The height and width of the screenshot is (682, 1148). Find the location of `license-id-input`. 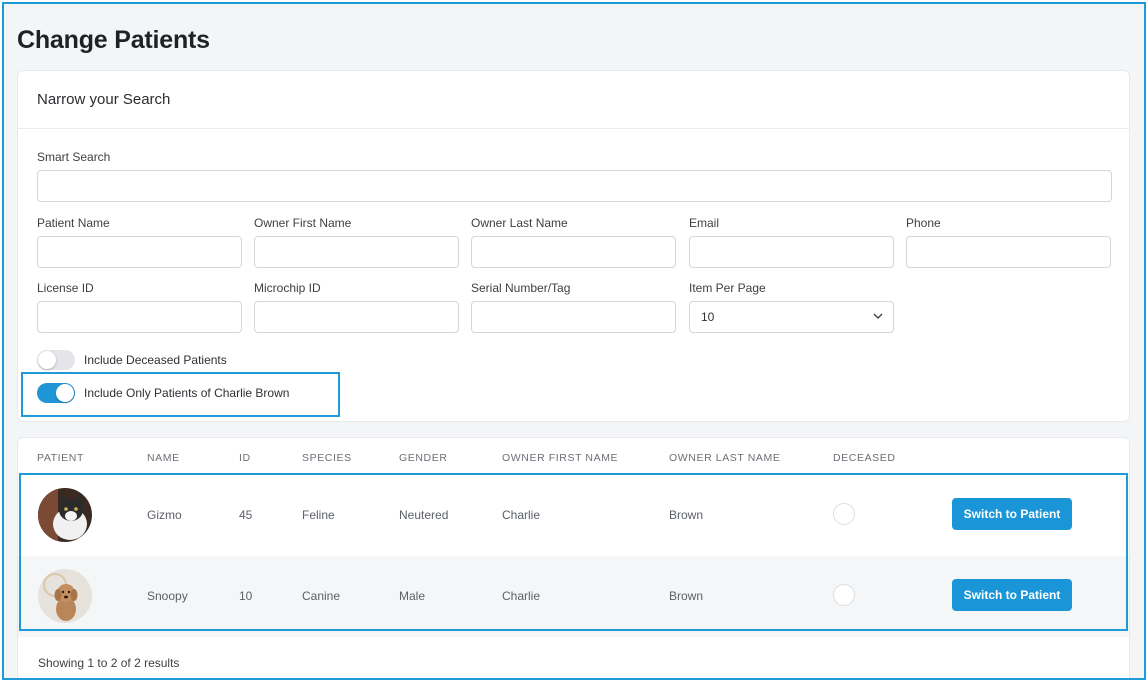

license-id-input is located at coordinates (139, 317).